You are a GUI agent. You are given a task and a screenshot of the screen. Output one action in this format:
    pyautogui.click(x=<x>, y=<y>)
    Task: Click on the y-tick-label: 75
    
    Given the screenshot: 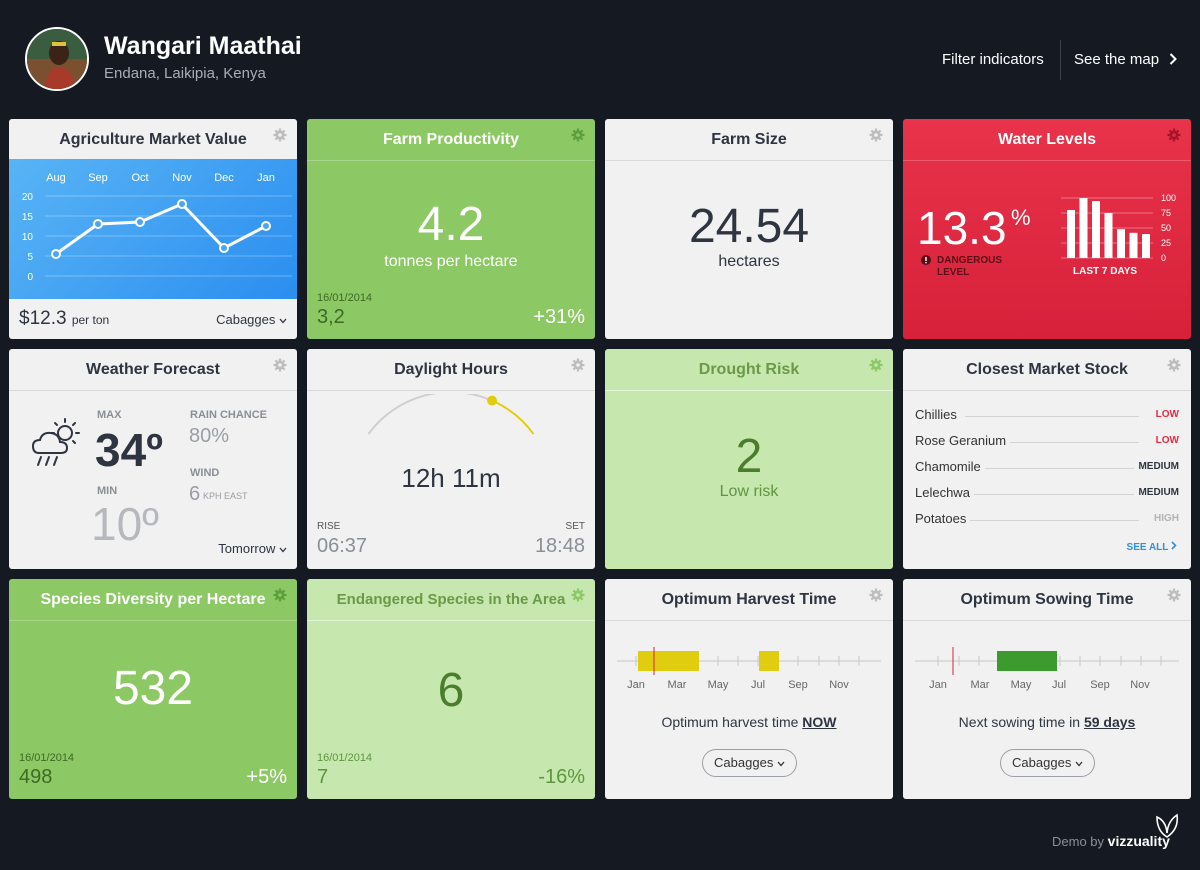 What is the action you would take?
    pyautogui.click(x=1166, y=213)
    